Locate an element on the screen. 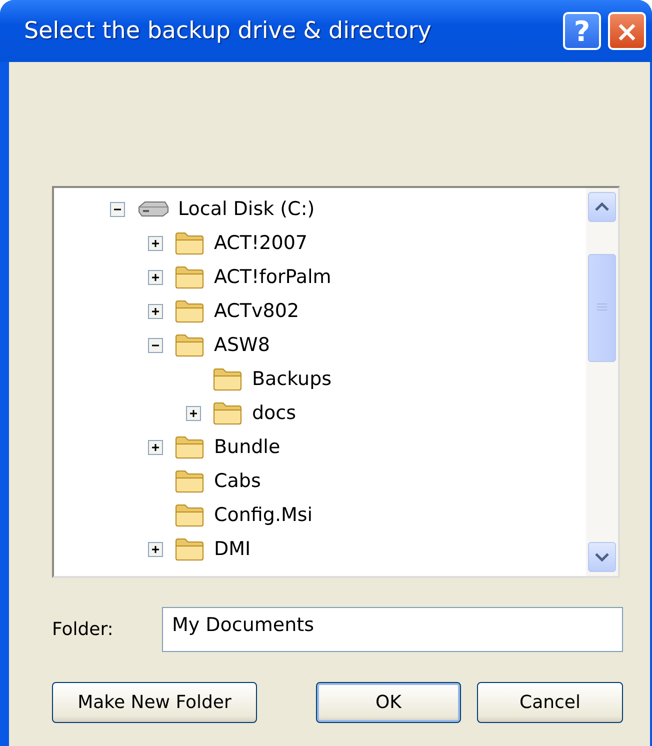  scroll-up-icon is located at coordinates (602, 207).